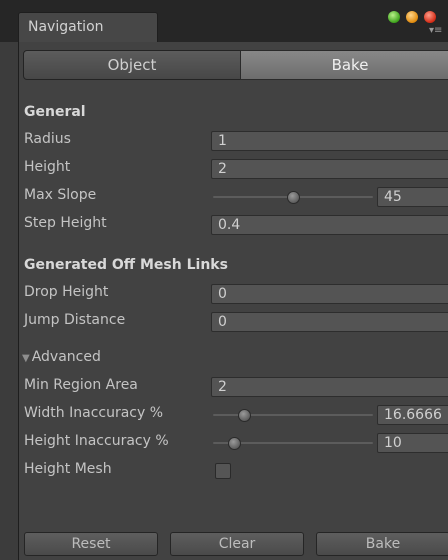 Image resolution: width=448 pixels, height=560 pixels. Describe the element at coordinates (412, 197) in the screenshot. I see `max-slope-field: 45` at that location.